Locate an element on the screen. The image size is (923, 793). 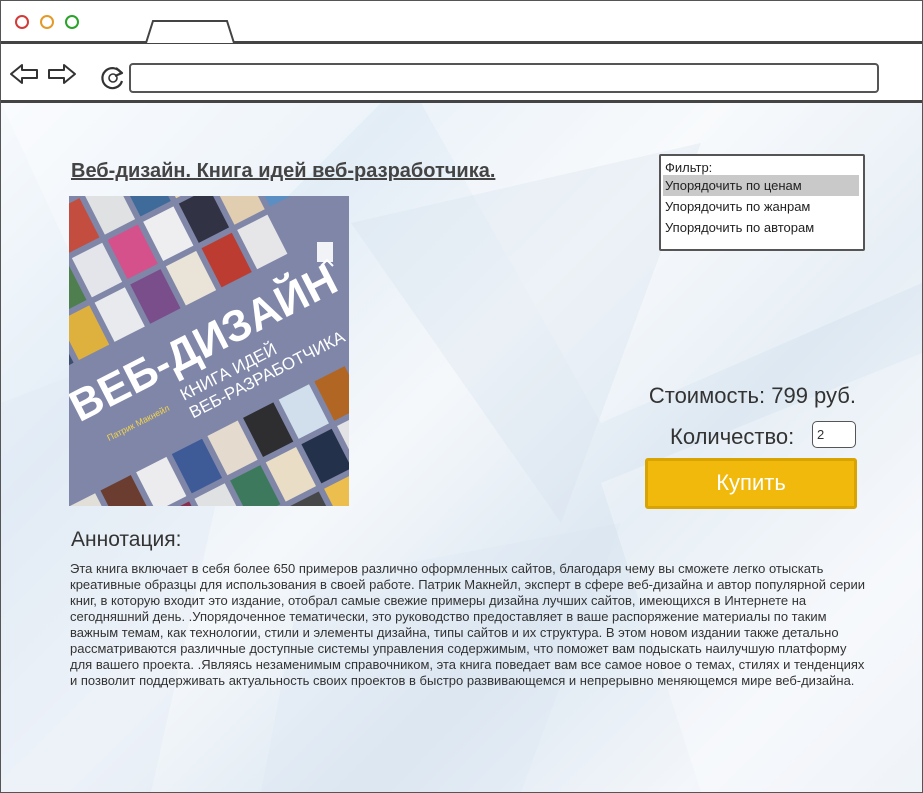
filter-option-genre: Упорядочить по жанрам is located at coordinates (761, 206).